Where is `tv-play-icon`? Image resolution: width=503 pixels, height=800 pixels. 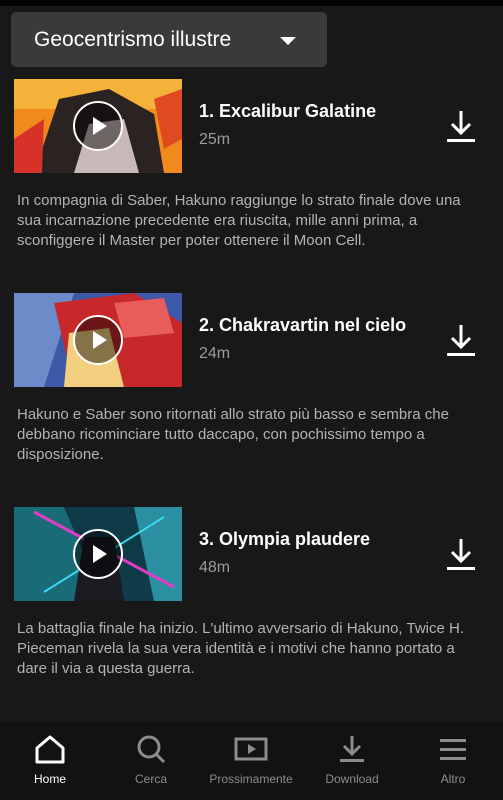 tv-play-icon is located at coordinates (251, 749).